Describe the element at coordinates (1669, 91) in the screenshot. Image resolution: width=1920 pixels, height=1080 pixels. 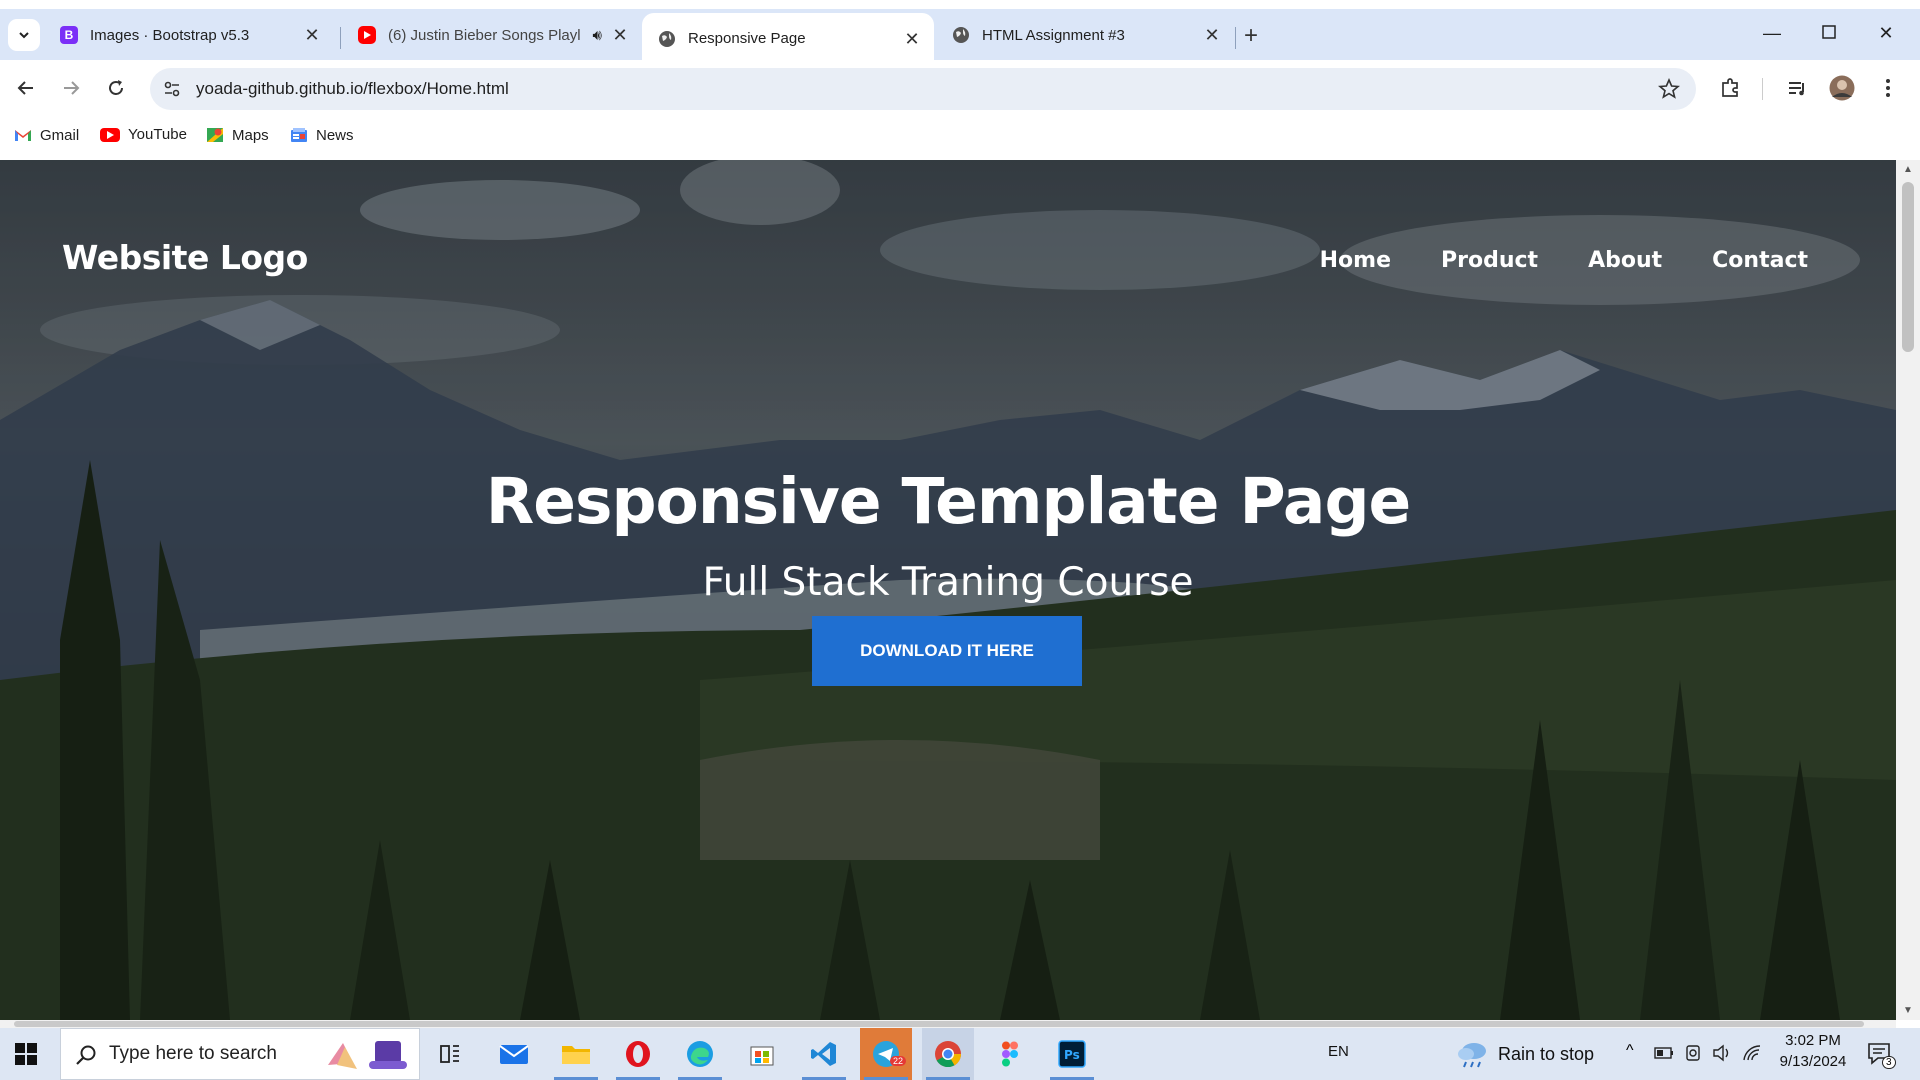
I see `bookmark-star-icon` at that location.